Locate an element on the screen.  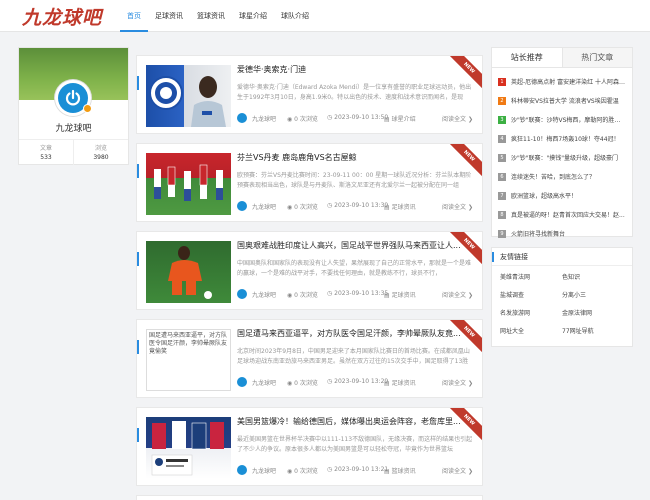
article-title: 芬兰VS丹麦 鹿岛鹿角VS名古屋鲸 is located at coordinates (354, 157).